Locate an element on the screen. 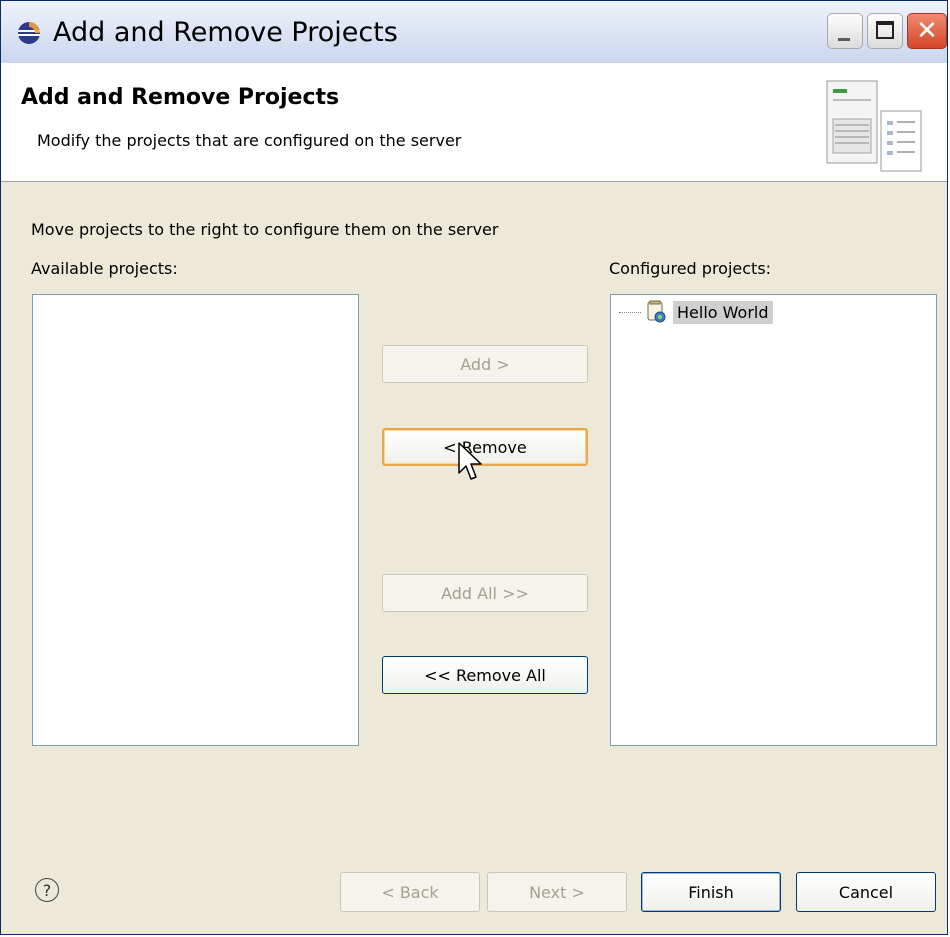 Image resolution: width=950 pixels, height=937 pixels. project-icon is located at coordinates (656, 311).